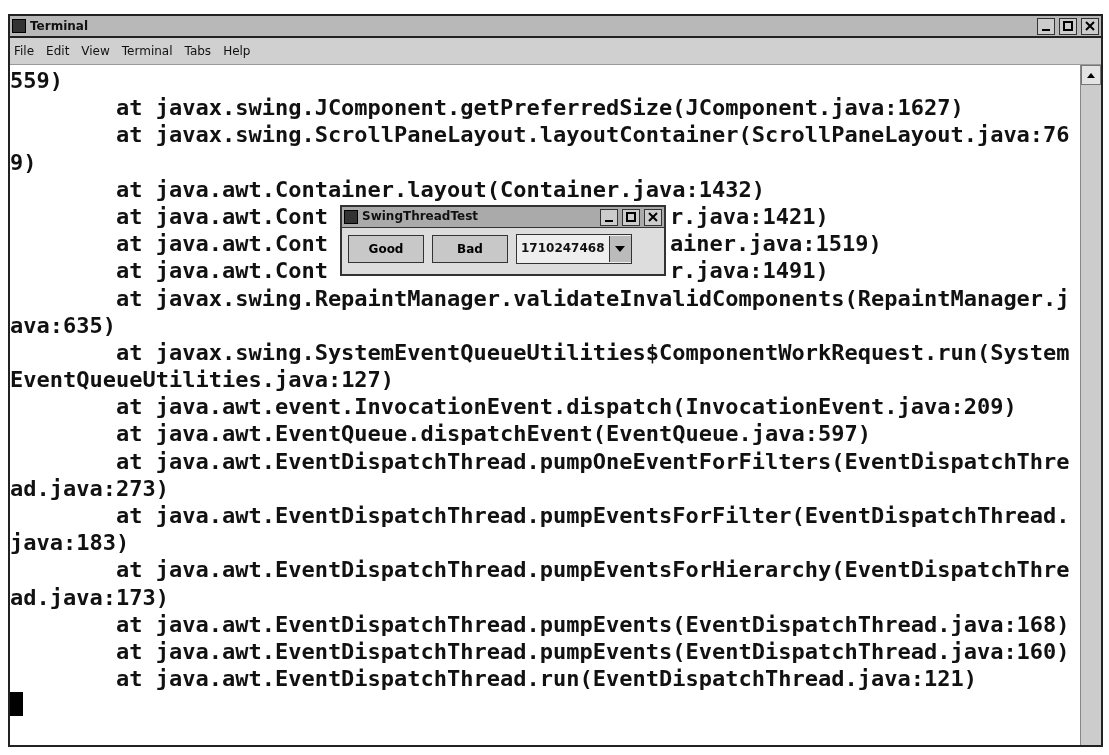 Image resolution: width=1109 pixels, height=755 pixels. I want to click on dialog-button: Good, so click(386, 249).